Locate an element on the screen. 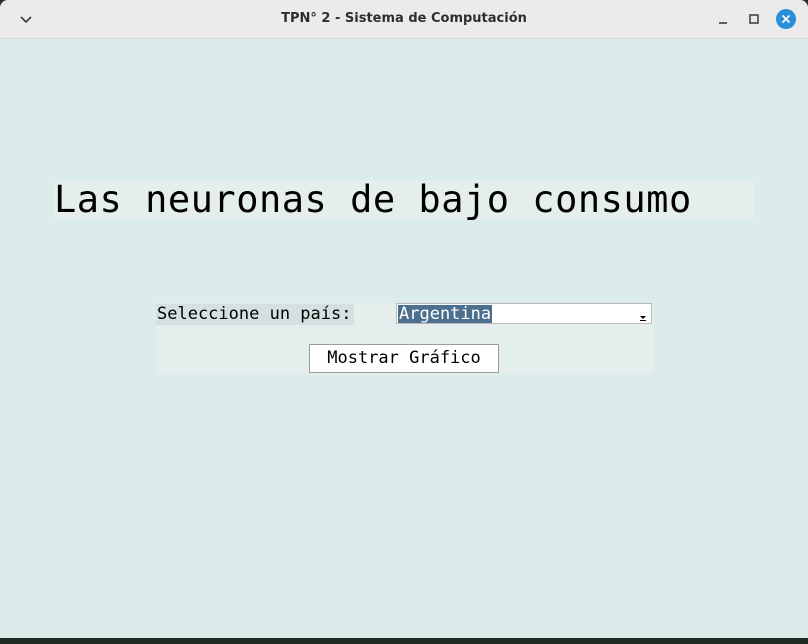 This screenshot has width=808, height=644. dropdown-arrow-icon is located at coordinates (643, 315).